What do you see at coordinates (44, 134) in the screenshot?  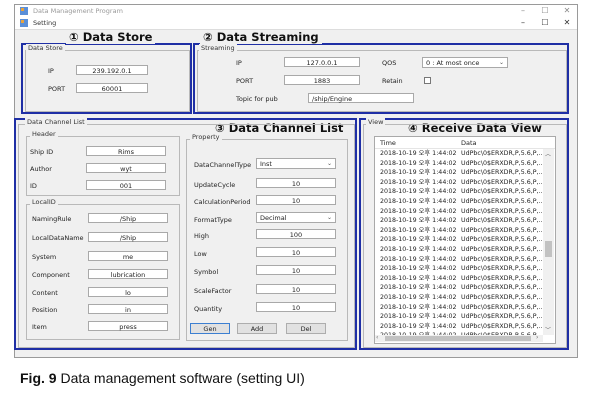 I see `header-group-label: Header` at bounding box center [44, 134].